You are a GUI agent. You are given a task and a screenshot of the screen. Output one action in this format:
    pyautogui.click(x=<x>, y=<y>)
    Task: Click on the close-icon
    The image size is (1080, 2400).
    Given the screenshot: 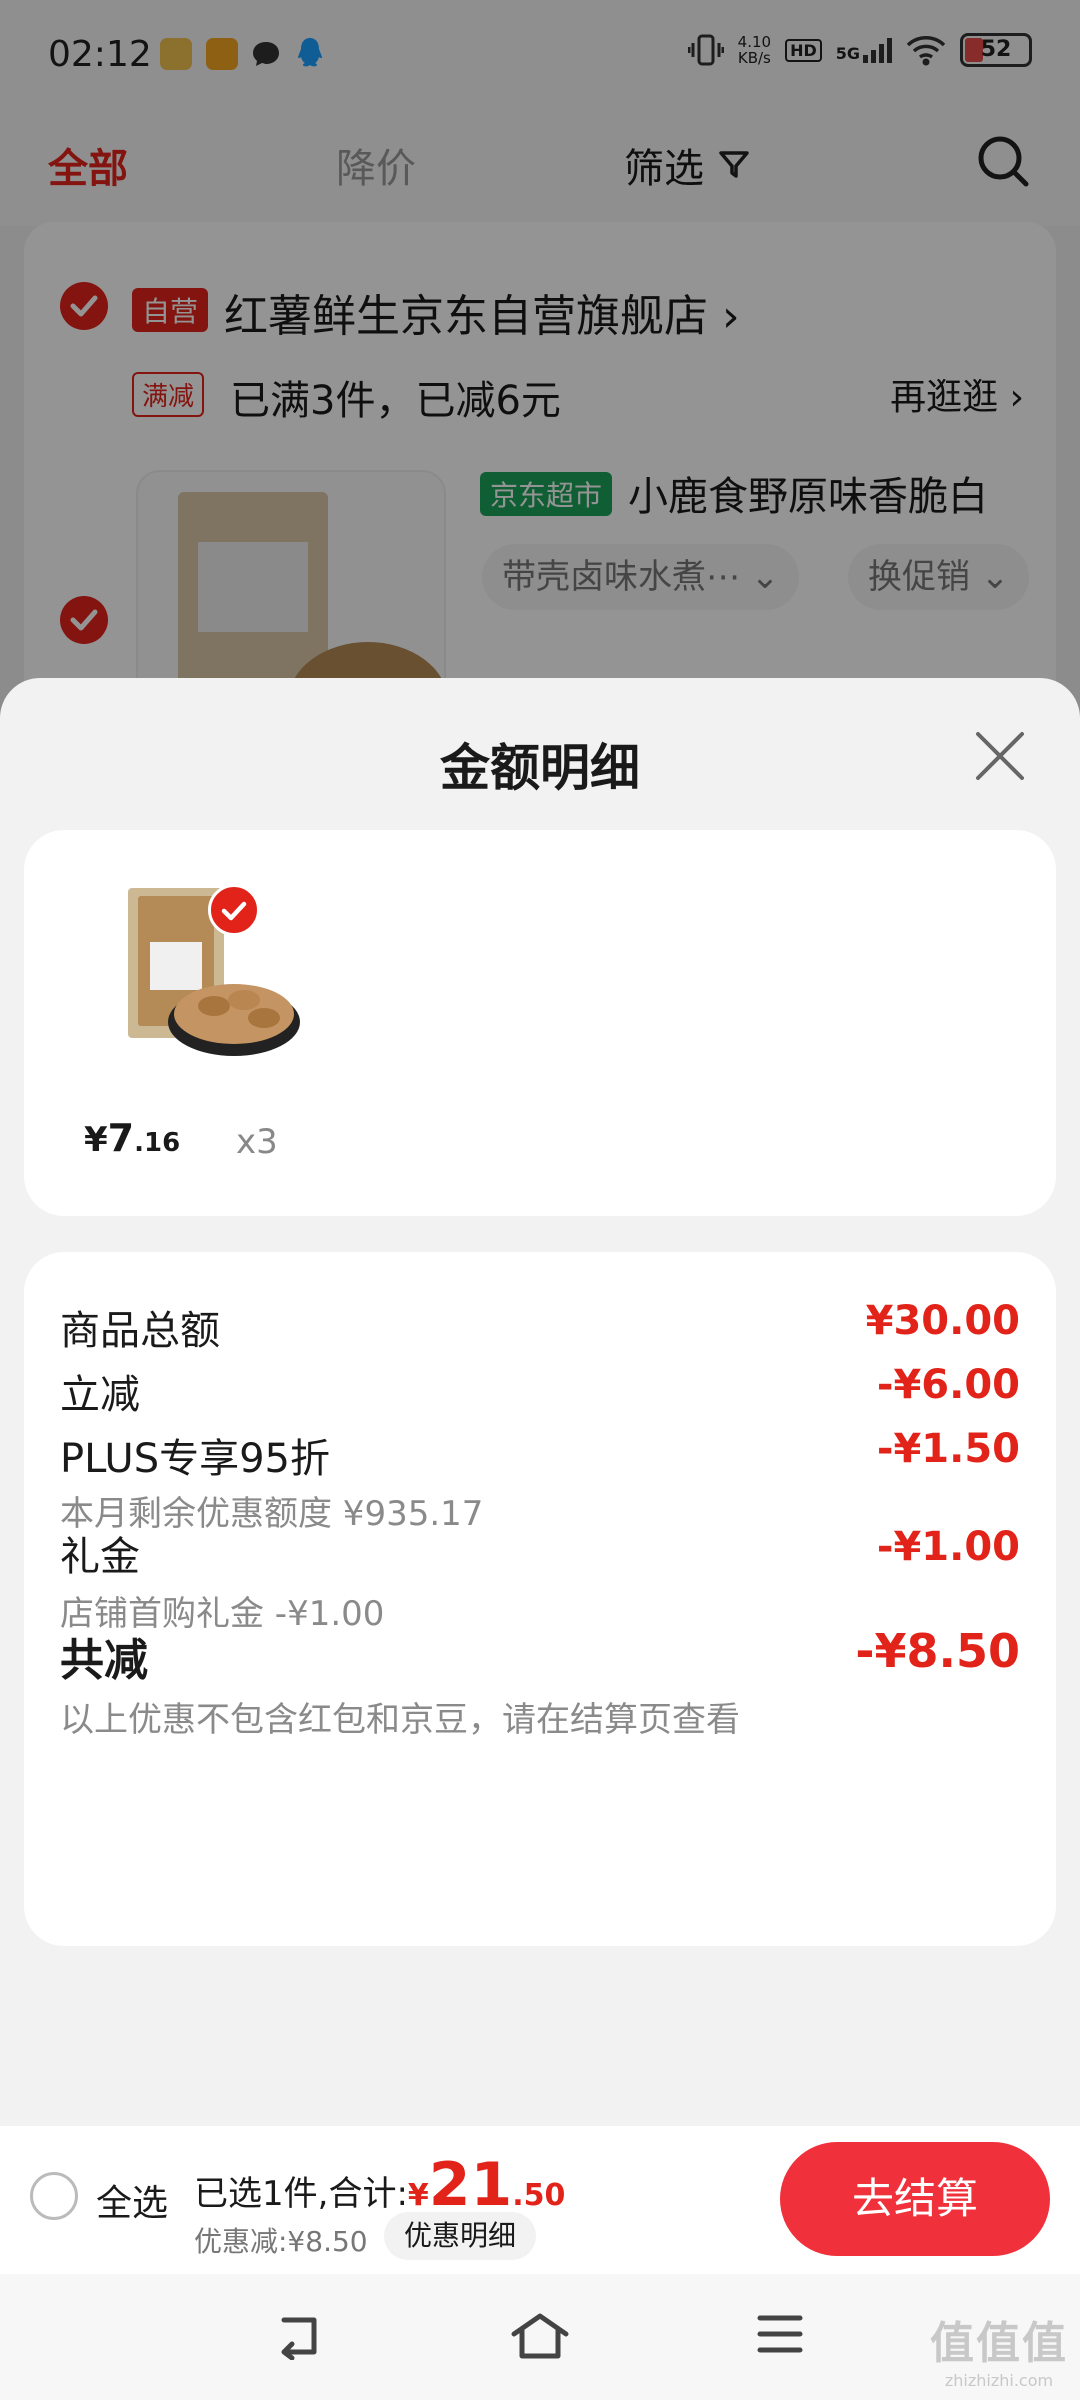 What is the action you would take?
    pyautogui.click(x=1000, y=756)
    